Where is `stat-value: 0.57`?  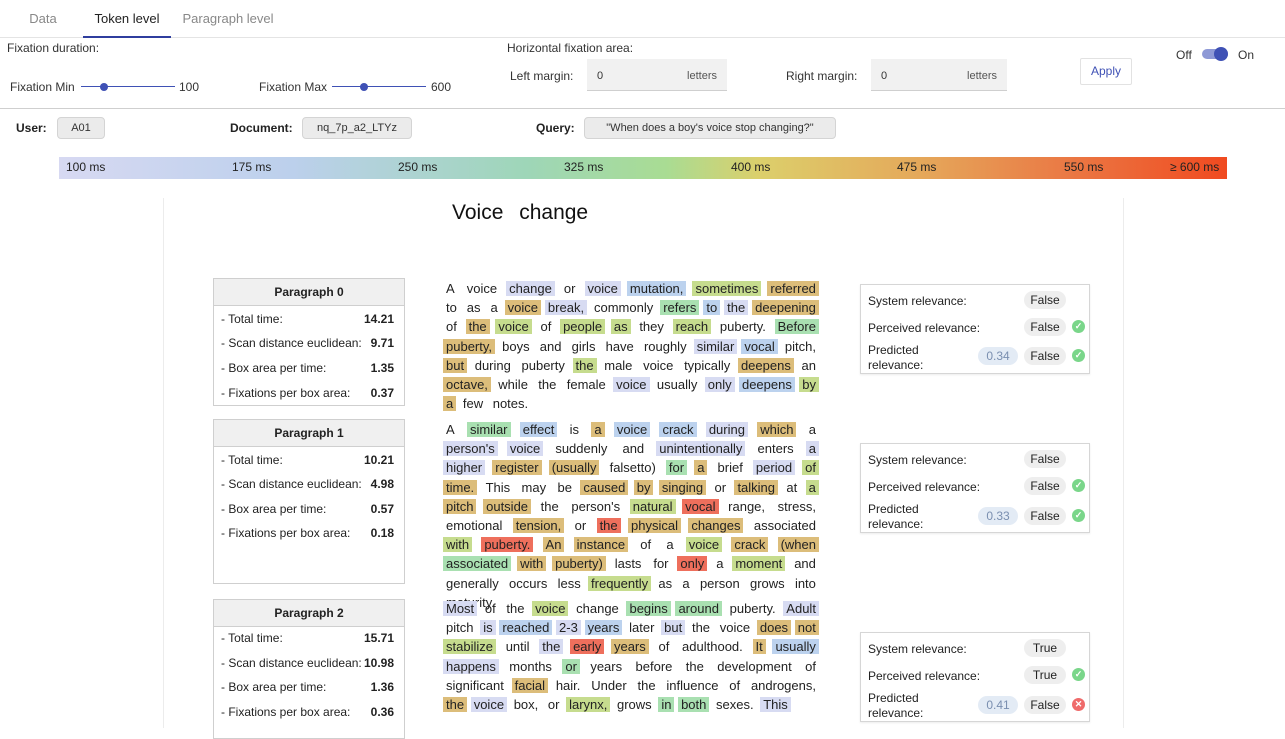 stat-value: 0.57 is located at coordinates (382, 509).